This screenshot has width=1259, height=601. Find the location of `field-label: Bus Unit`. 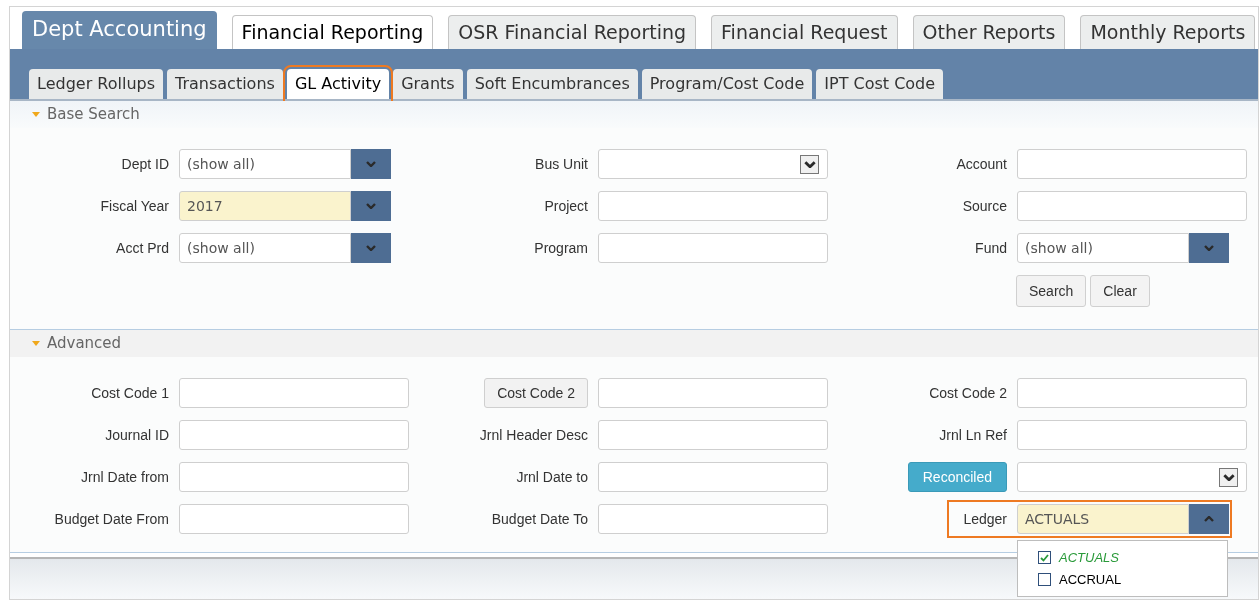

field-label: Bus Unit is located at coordinates (561, 164).